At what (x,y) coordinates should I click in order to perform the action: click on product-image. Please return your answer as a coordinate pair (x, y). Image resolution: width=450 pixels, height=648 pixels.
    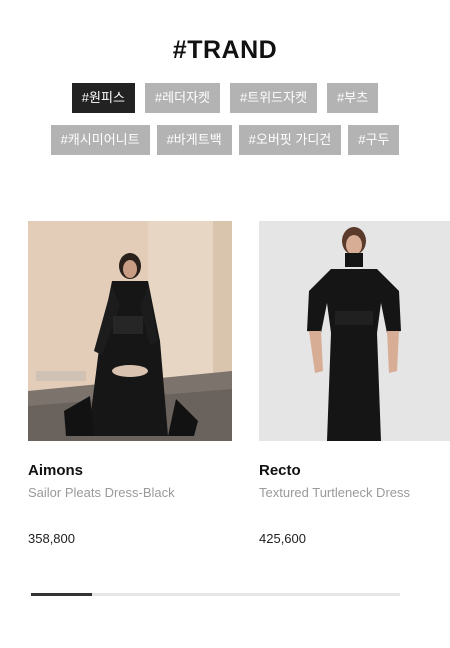
    Looking at the image, I should click on (354, 331).